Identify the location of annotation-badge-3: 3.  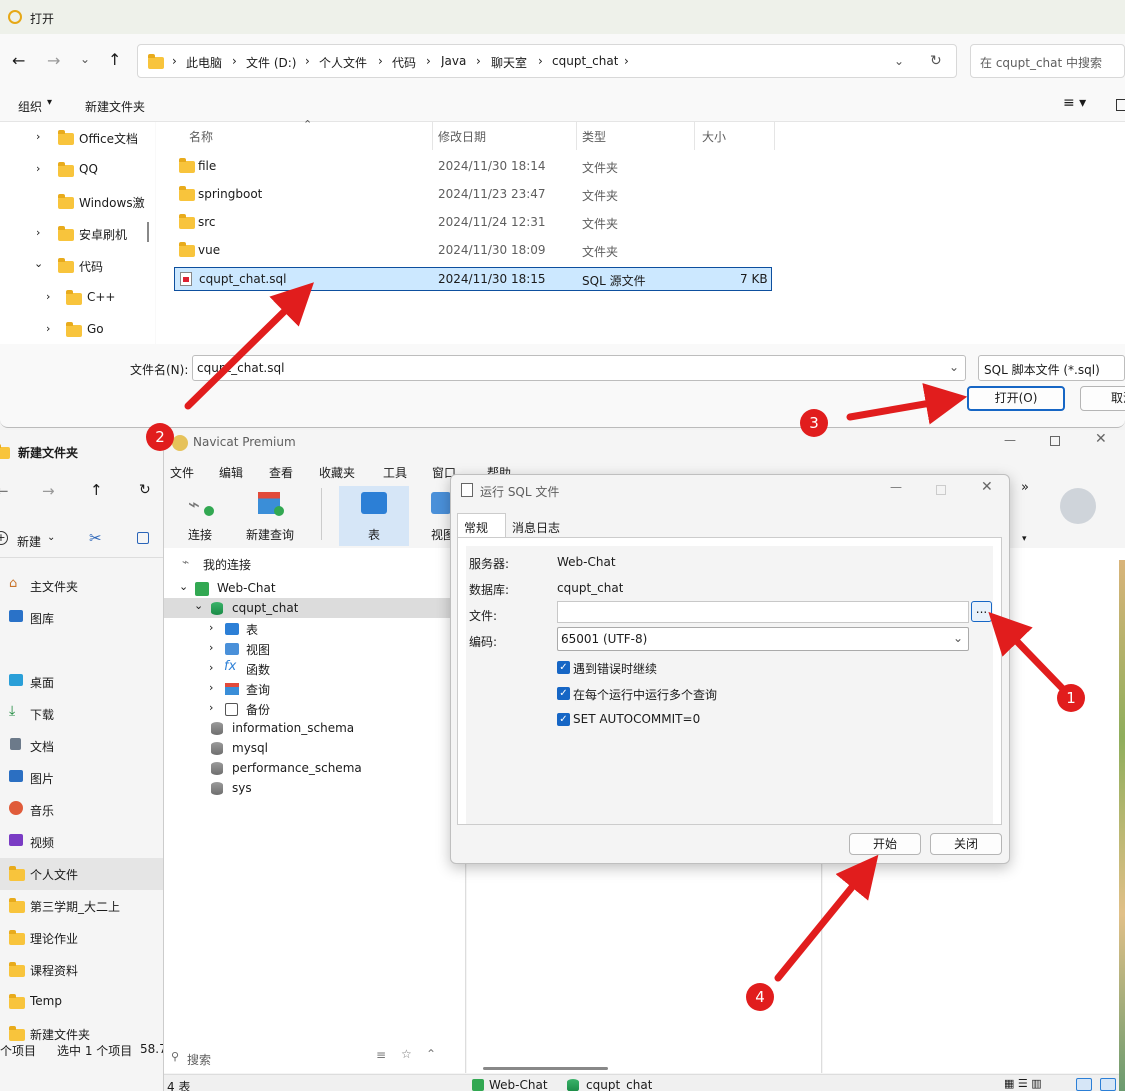
(814, 423).